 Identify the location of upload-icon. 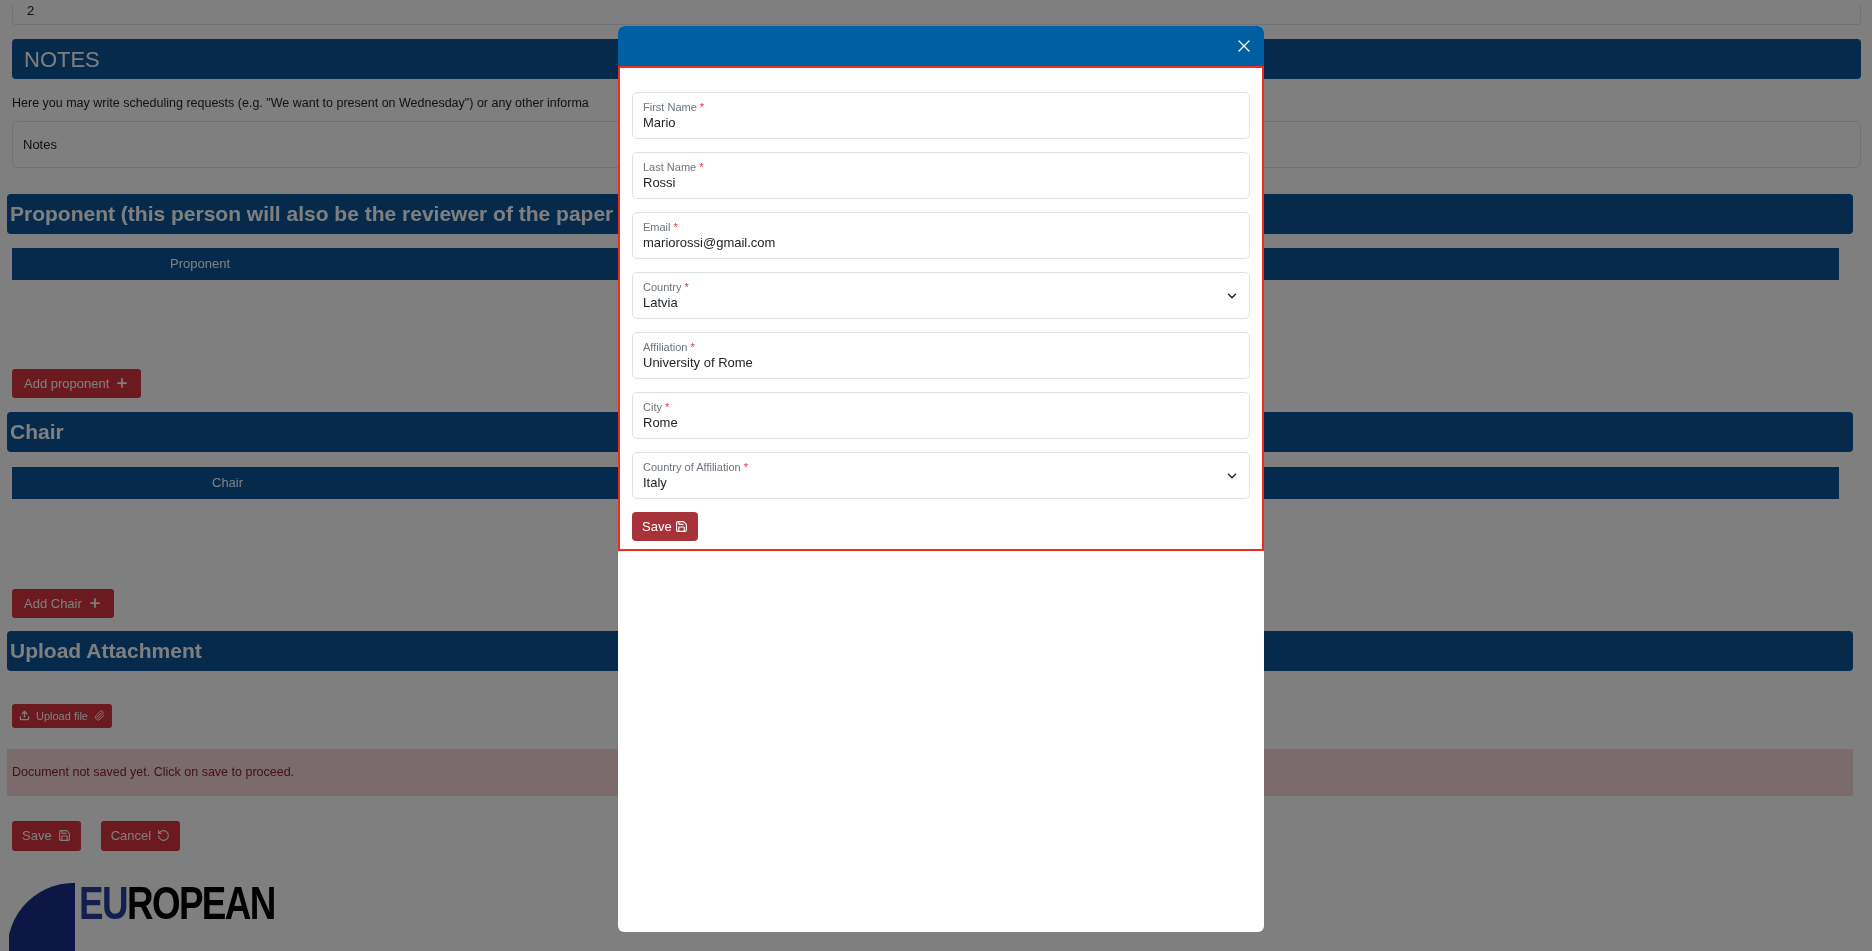
(24, 716).